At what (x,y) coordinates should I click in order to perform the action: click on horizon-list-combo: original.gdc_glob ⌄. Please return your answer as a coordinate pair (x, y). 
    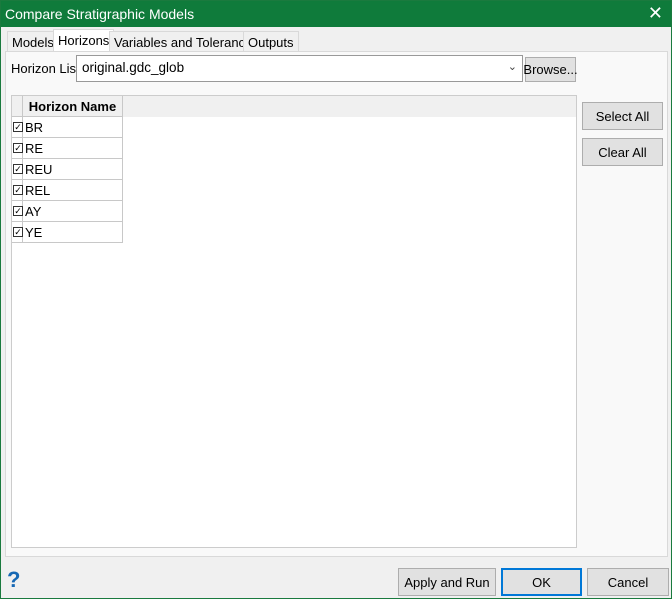
    Looking at the image, I should click on (299, 68).